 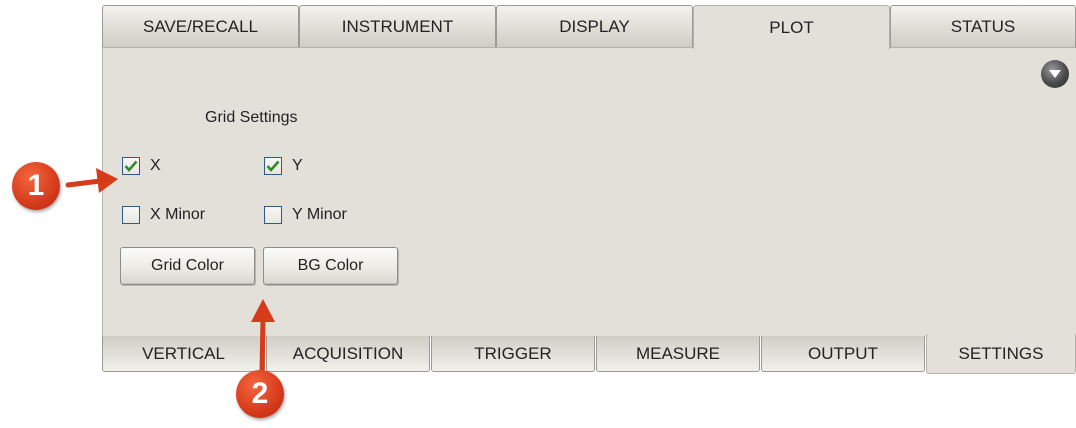 I want to click on tab-output: OUTPUT, so click(x=843, y=354).